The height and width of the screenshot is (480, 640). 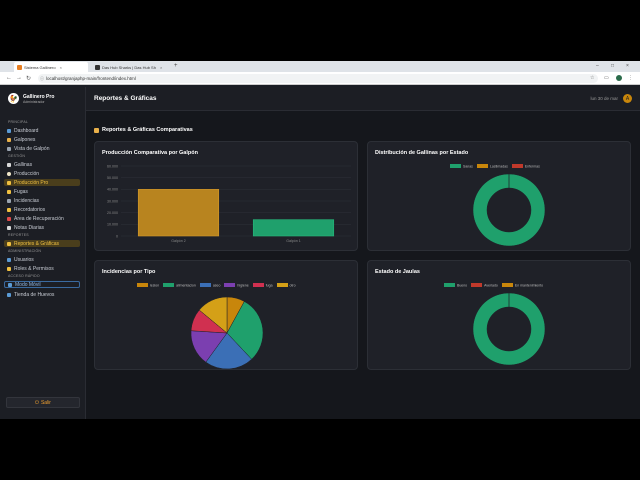 I want to click on chart-icon, so click(x=9, y=130).